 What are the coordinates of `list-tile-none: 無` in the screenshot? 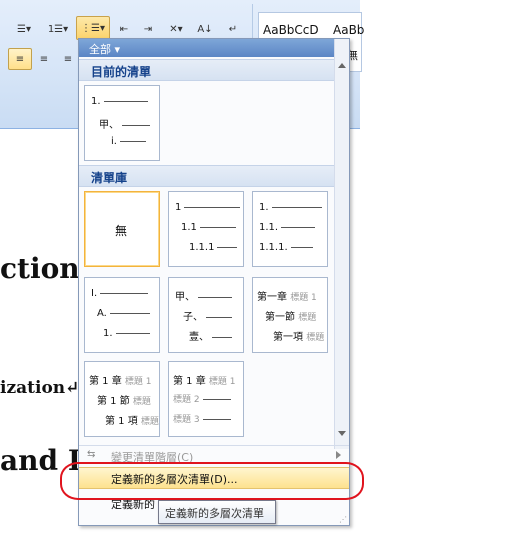 It's located at (122, 229).